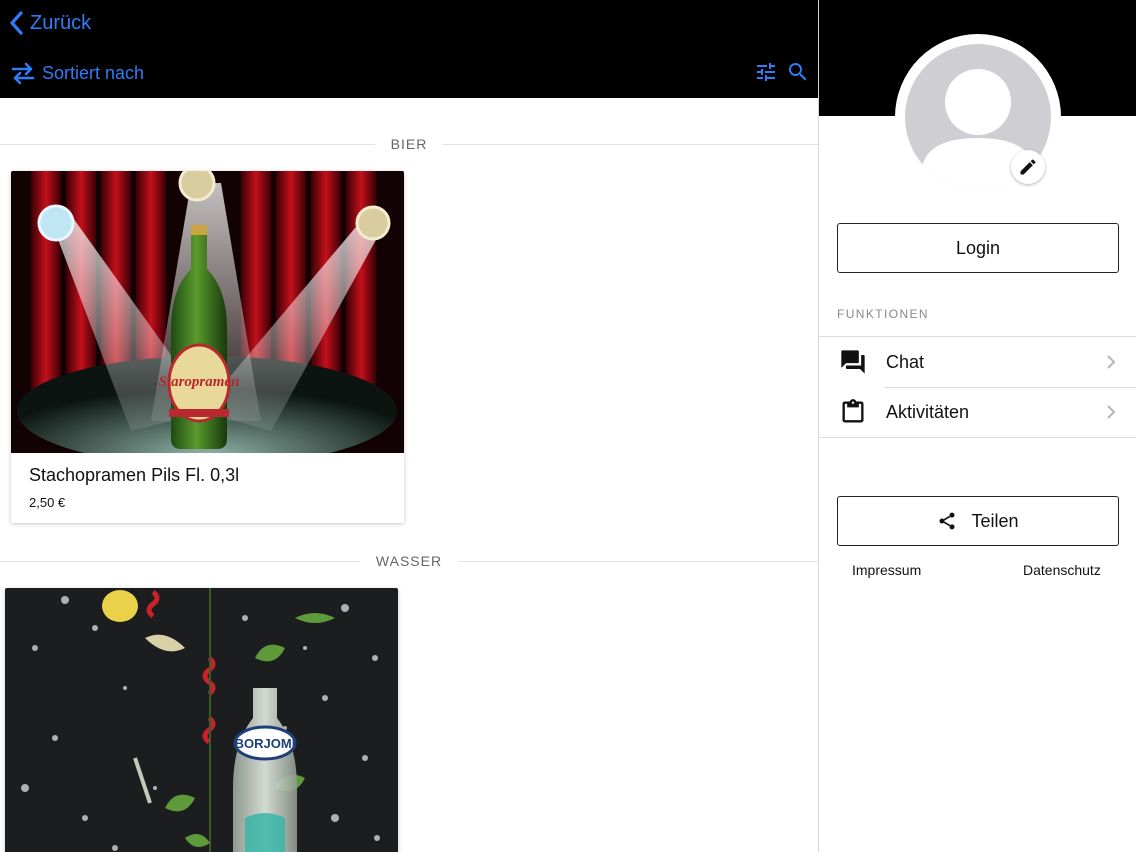 The image size is (1136, 852). What do you see at coordinates (23, 73) in the screenshot?
I see `swap-arrows-icon` at bounding box center [23, 73].